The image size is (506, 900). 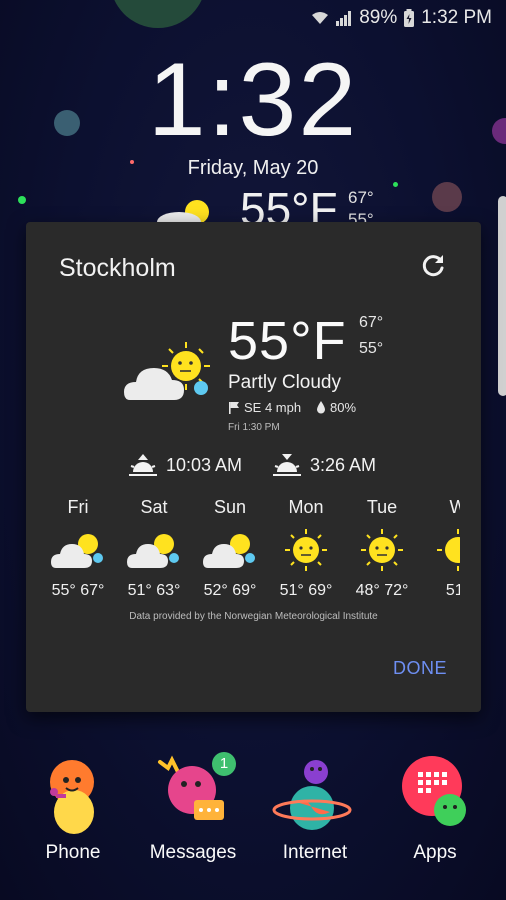 I want to click on refresh-icon, so click(x=433, y=266).